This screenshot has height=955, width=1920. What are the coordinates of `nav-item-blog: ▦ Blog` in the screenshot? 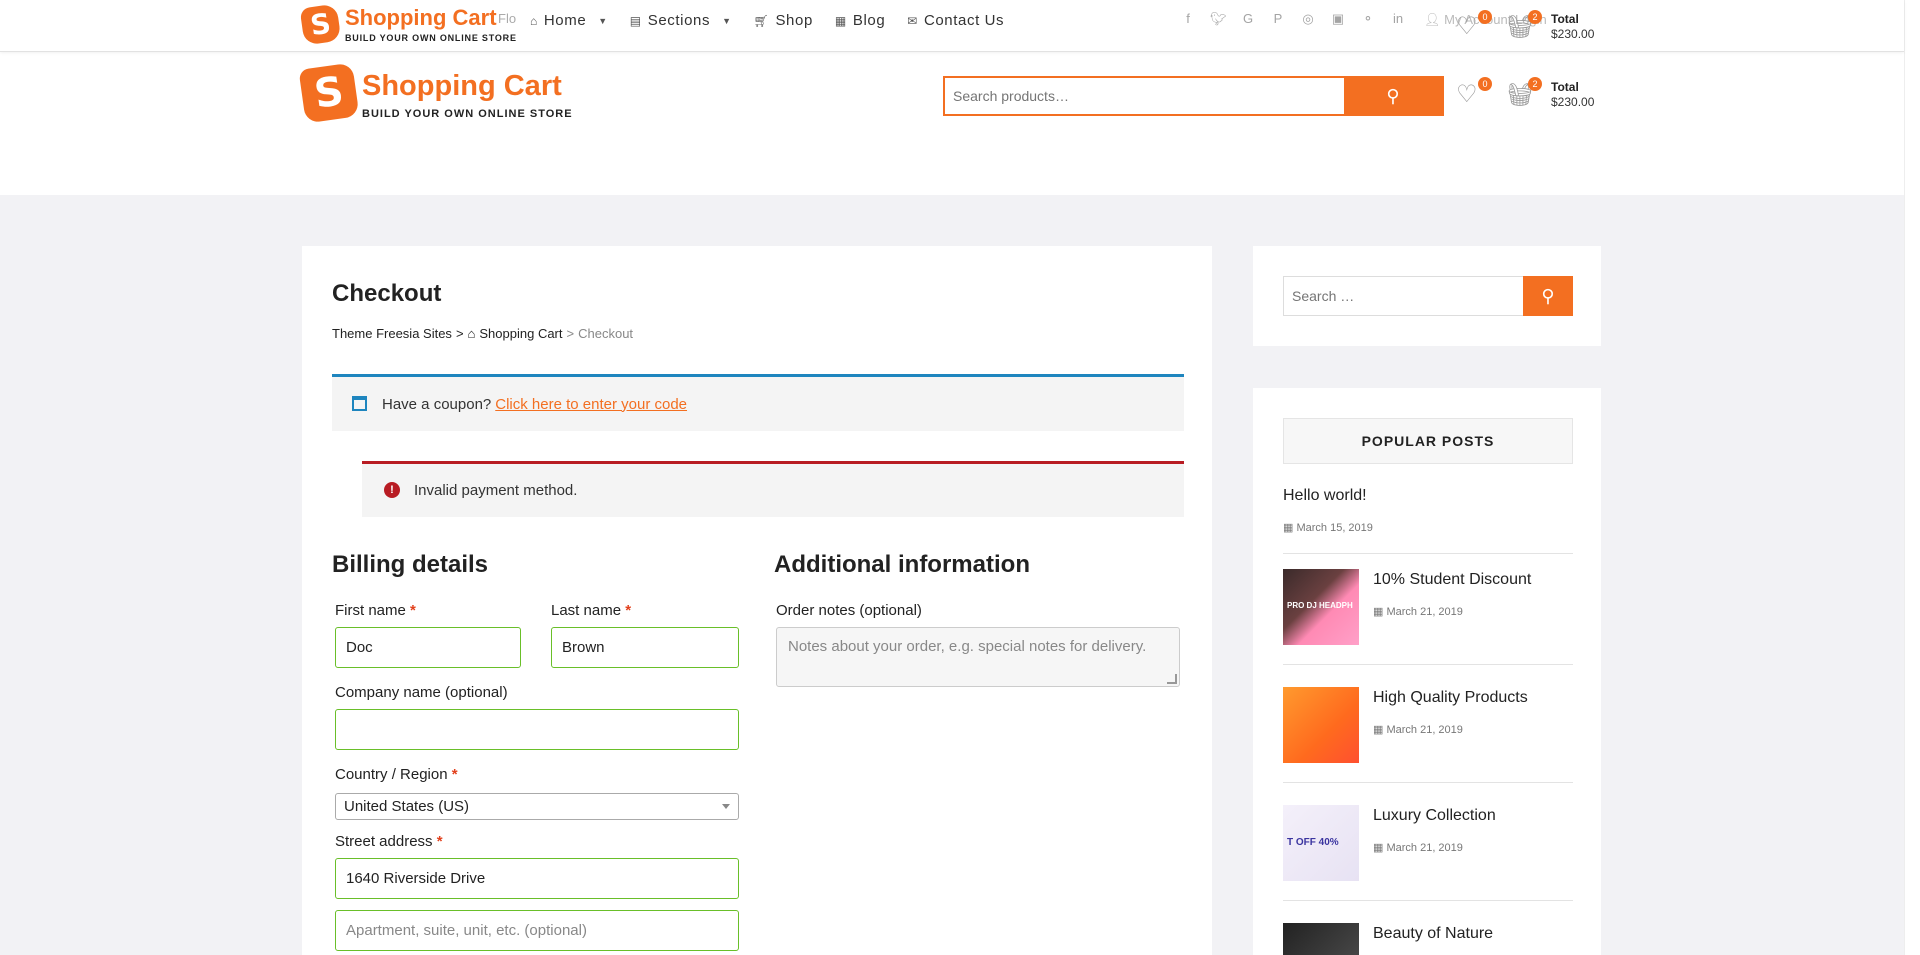 It's located at (860, 20).